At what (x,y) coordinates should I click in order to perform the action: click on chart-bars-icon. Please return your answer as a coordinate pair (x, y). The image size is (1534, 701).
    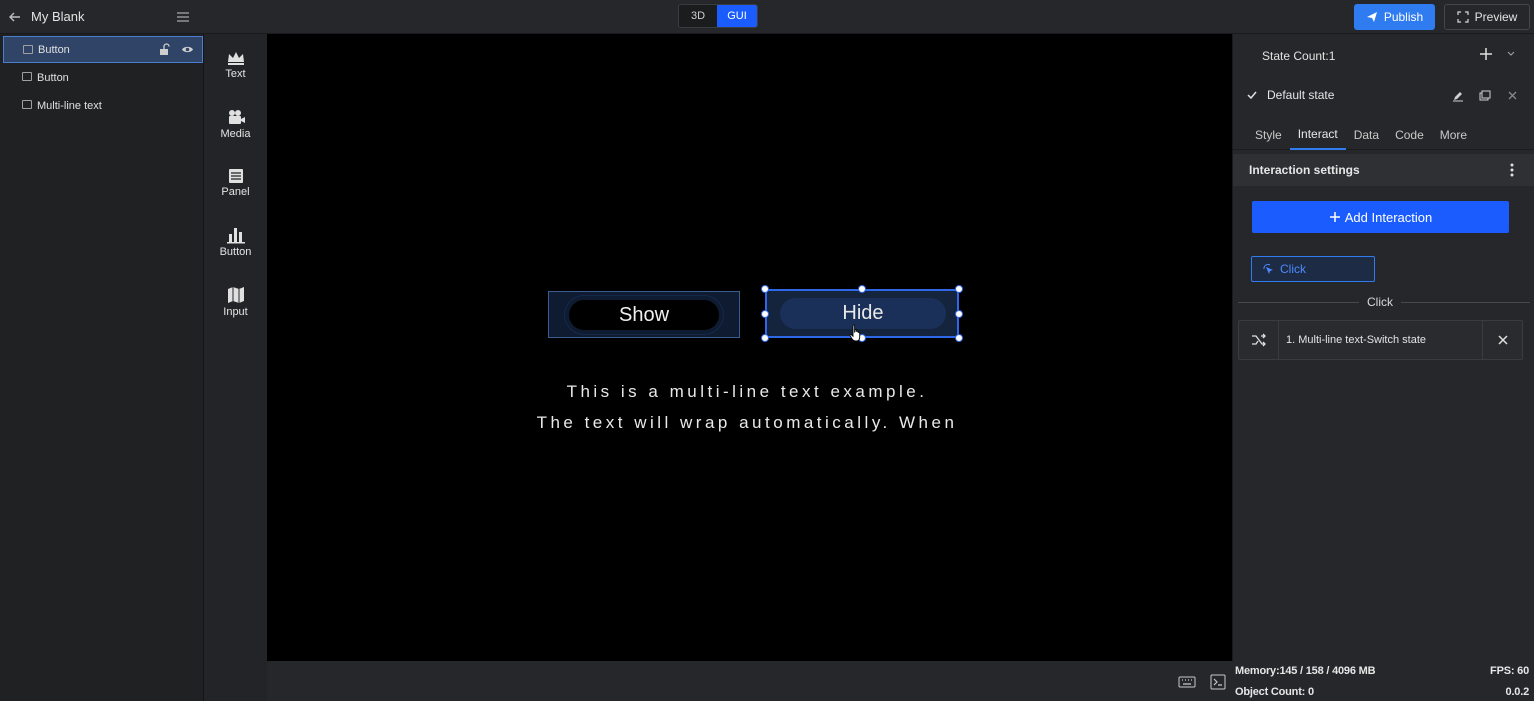
    Looking at the image, I should click on (235, 236).